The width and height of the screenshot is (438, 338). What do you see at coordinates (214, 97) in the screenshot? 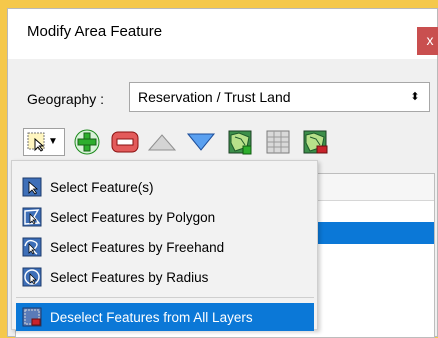
I see `geography-selected-value: Reservation / Trust Land` at bounding box center [214, 97].